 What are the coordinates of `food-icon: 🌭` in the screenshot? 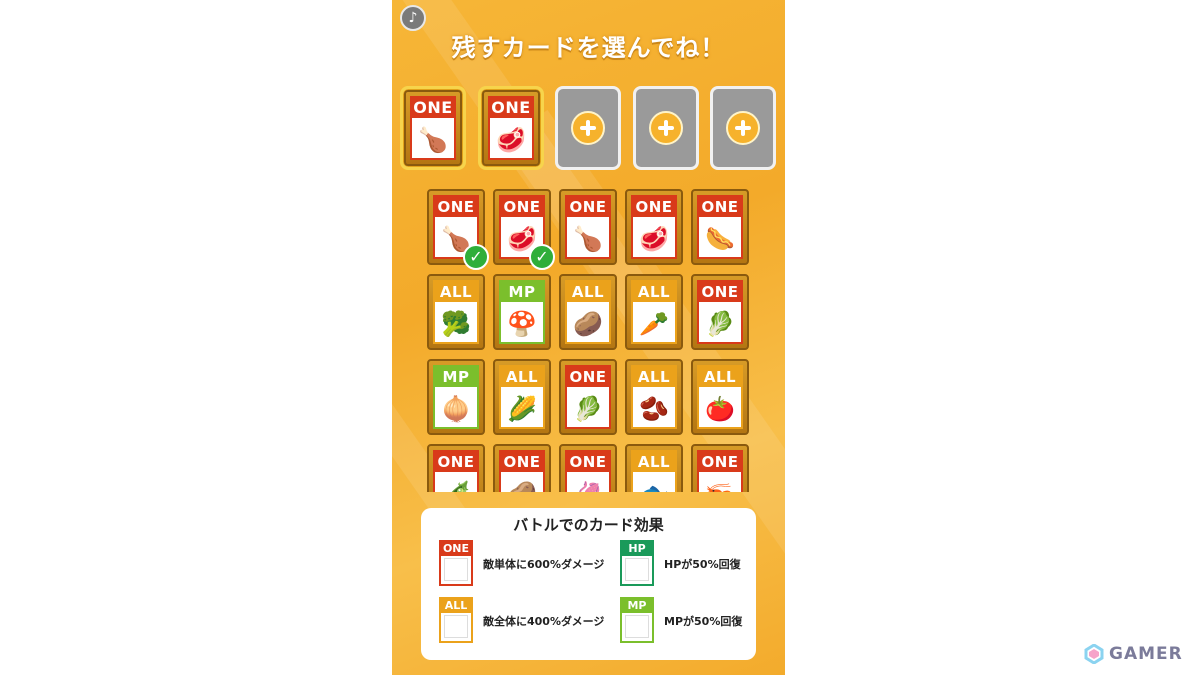 It's located at (720, 239).